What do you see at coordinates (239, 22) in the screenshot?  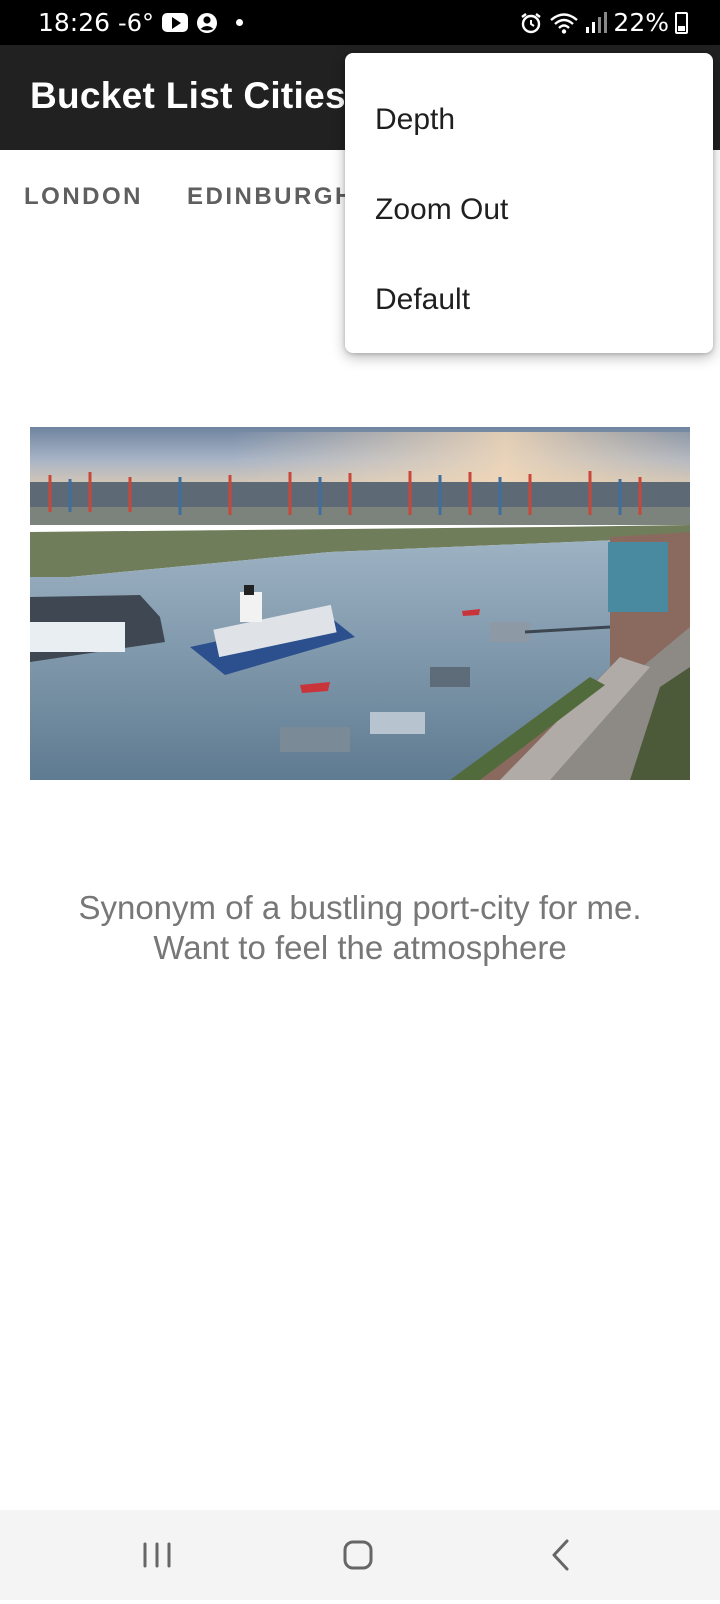 I see `dot-icon` at bounding box center [239, 22].